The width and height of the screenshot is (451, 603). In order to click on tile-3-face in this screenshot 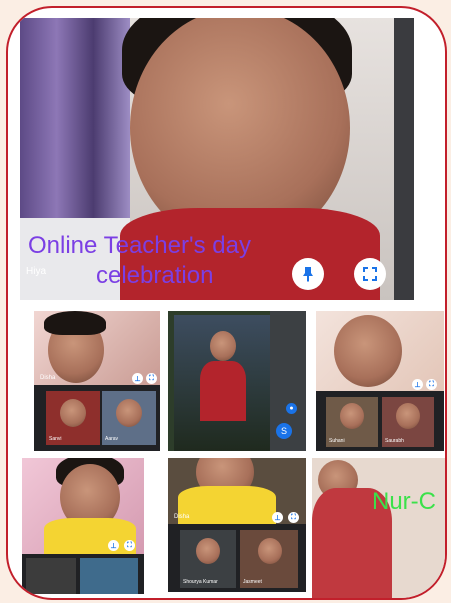, I will do `click(368, 351)`.